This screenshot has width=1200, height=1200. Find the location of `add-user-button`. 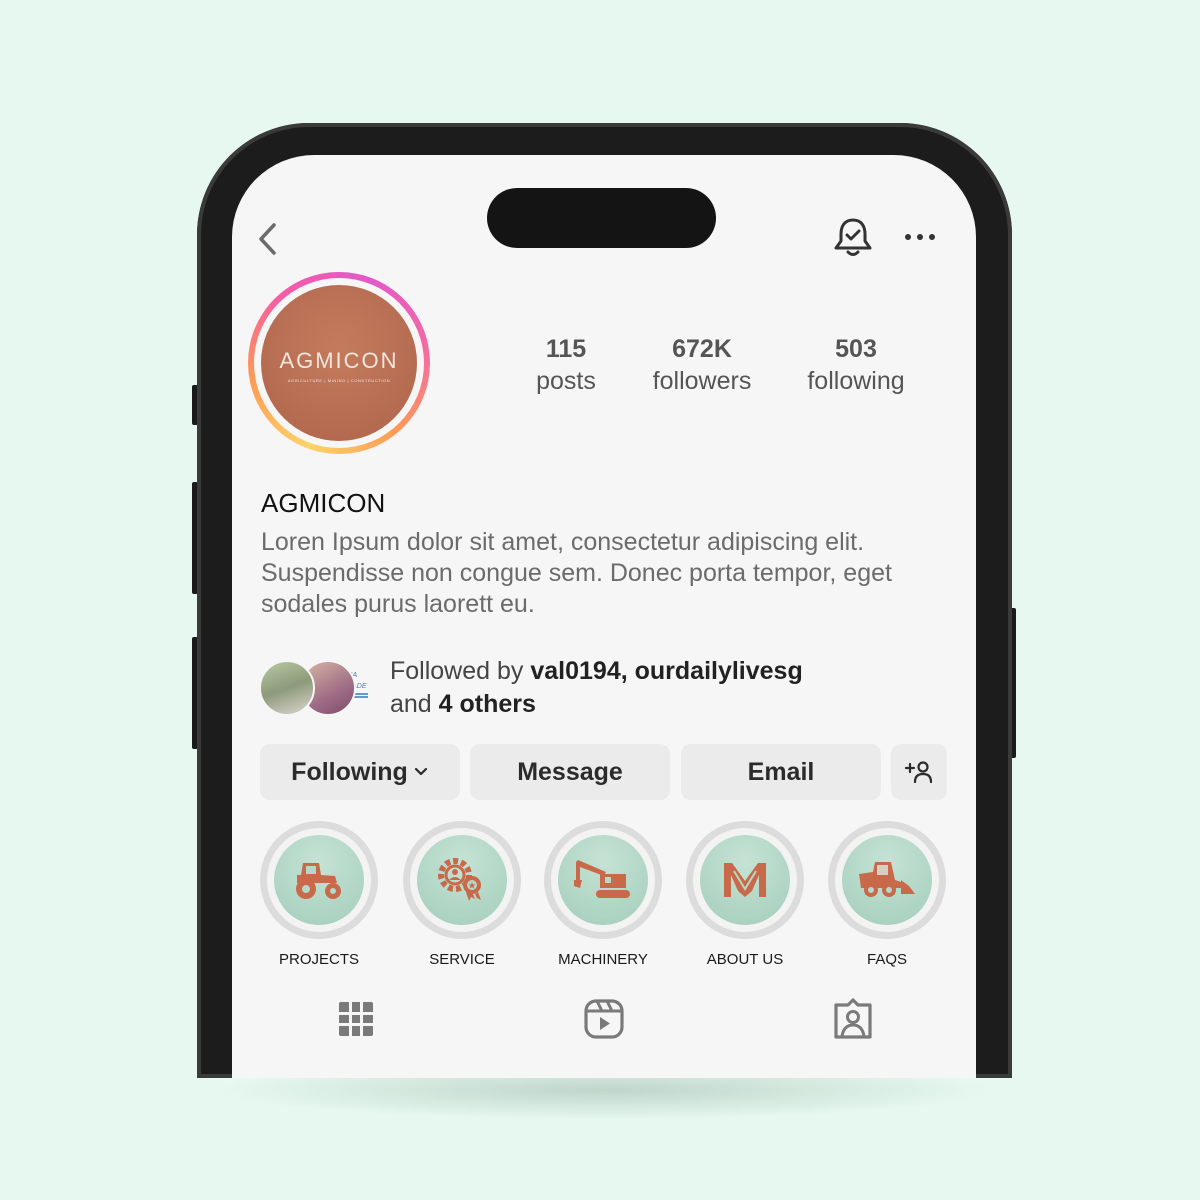

add-user-button is located at coordinates (919, 772).